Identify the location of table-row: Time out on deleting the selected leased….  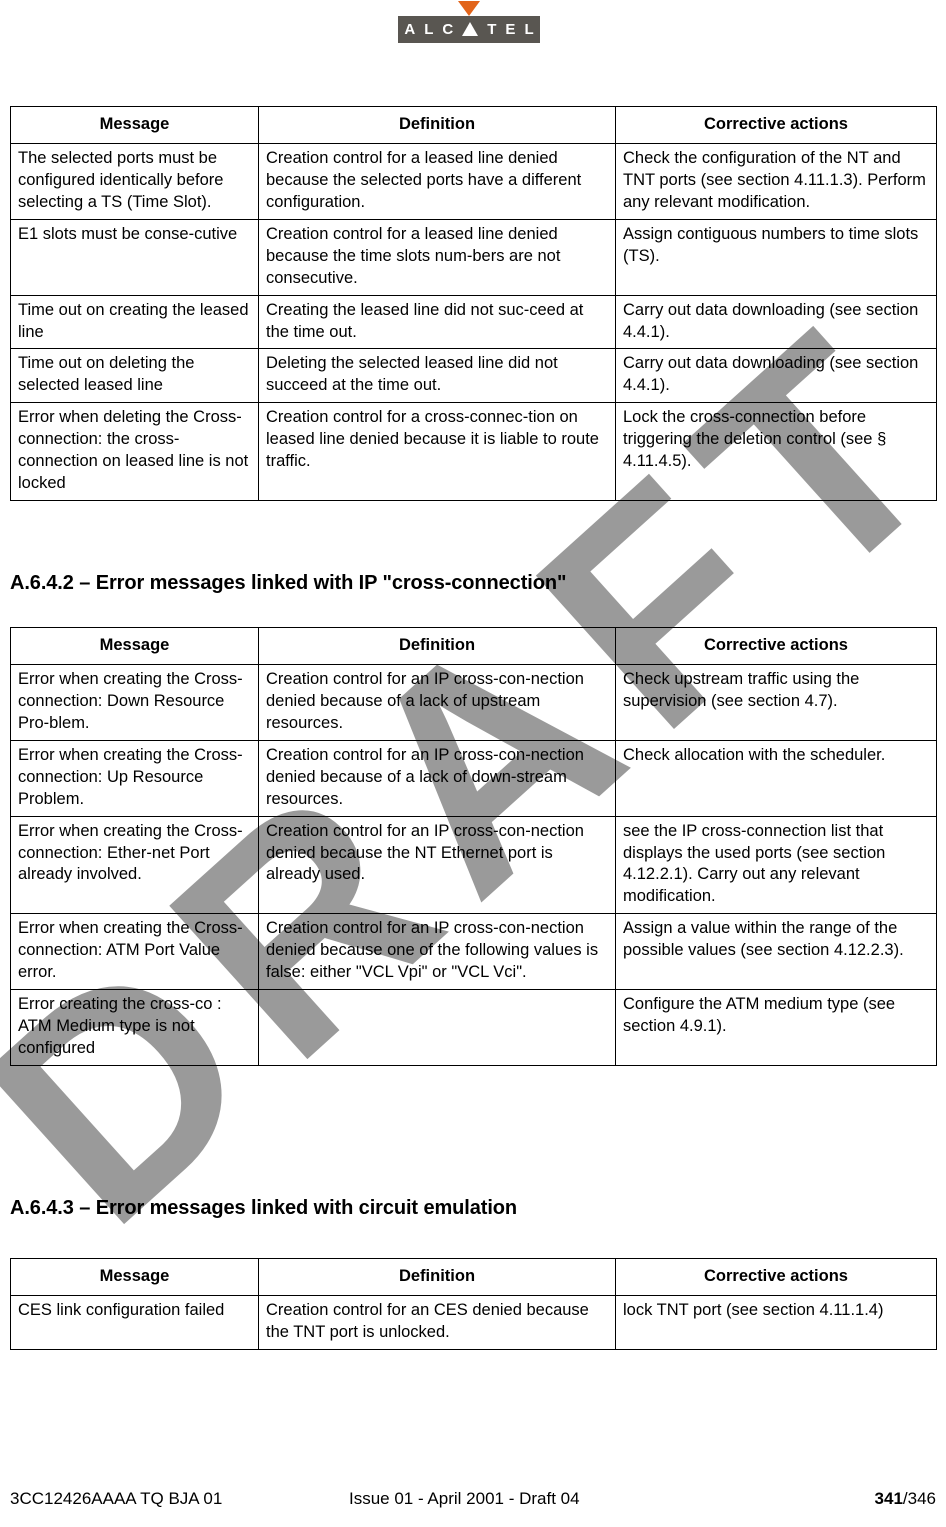
(473, 376).